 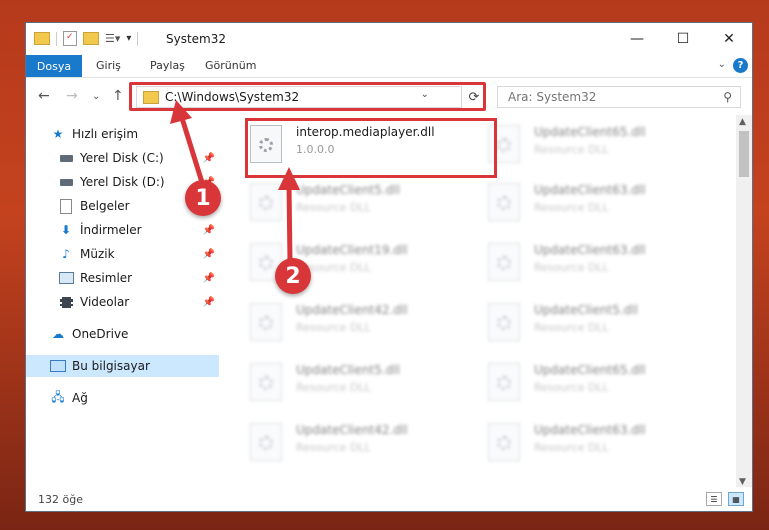 I want to click on scroll-up-icon: ▲, so click(x=742, y=122).